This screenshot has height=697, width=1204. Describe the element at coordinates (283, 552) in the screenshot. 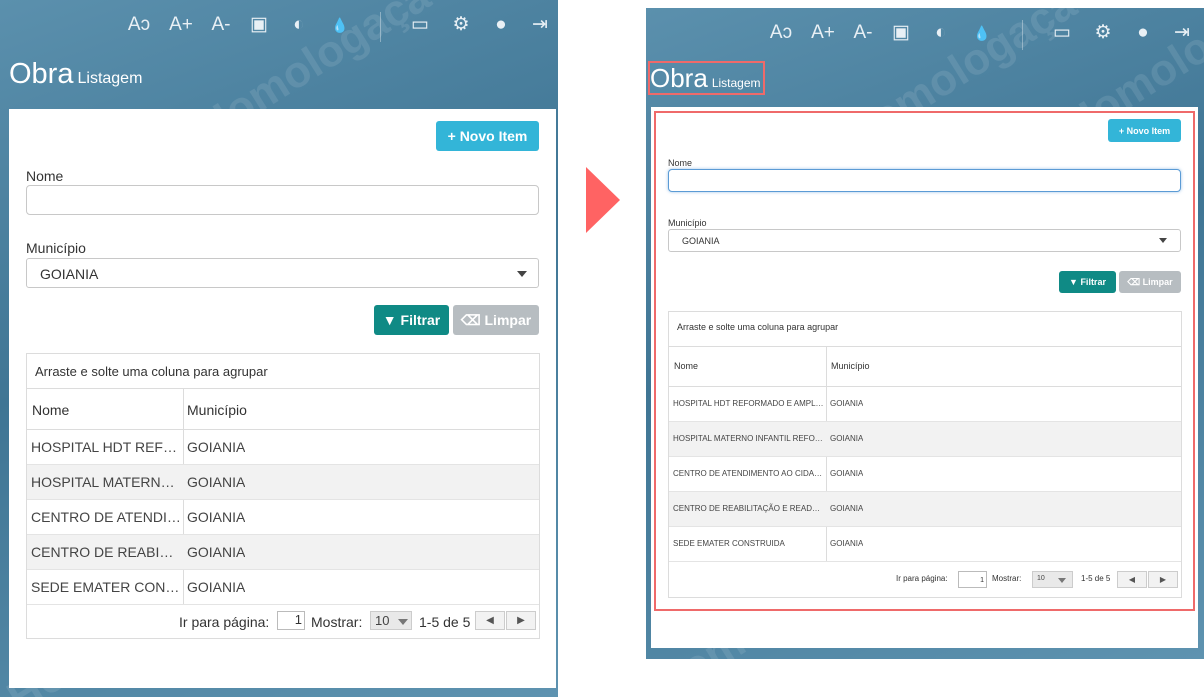

I see `table-row: CENTRO DE REABILITA... GOIANIA` at that location.